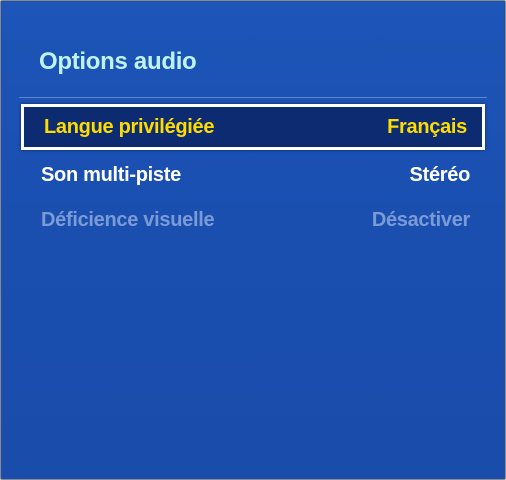  I want to click on menu-item-multi-track-sound: Son multi-piste Stéréo, so click(253, 175).